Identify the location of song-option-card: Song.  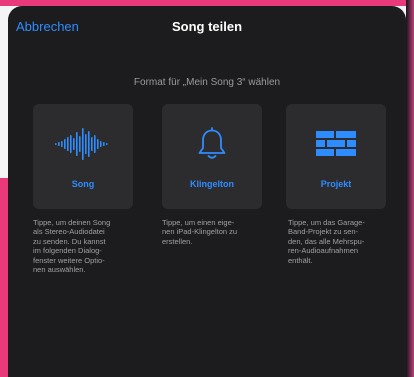
(83, 156).